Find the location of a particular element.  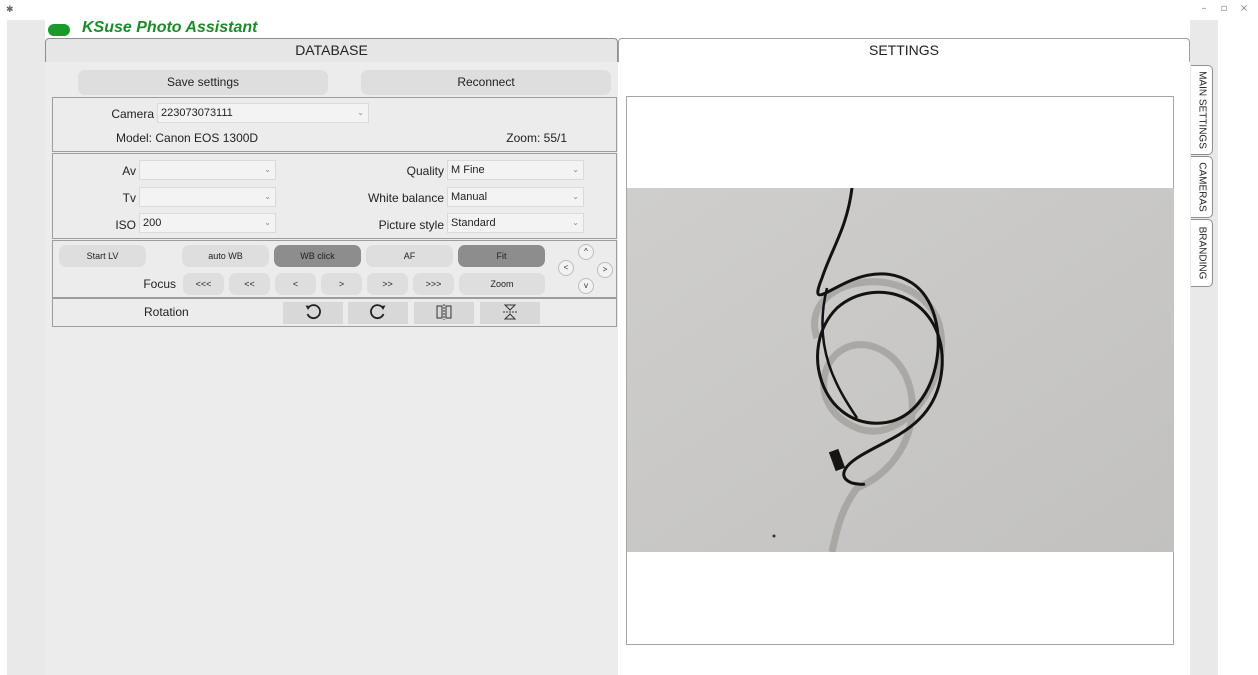

focus-near-1-button: > is located at coordinates (341, 284).